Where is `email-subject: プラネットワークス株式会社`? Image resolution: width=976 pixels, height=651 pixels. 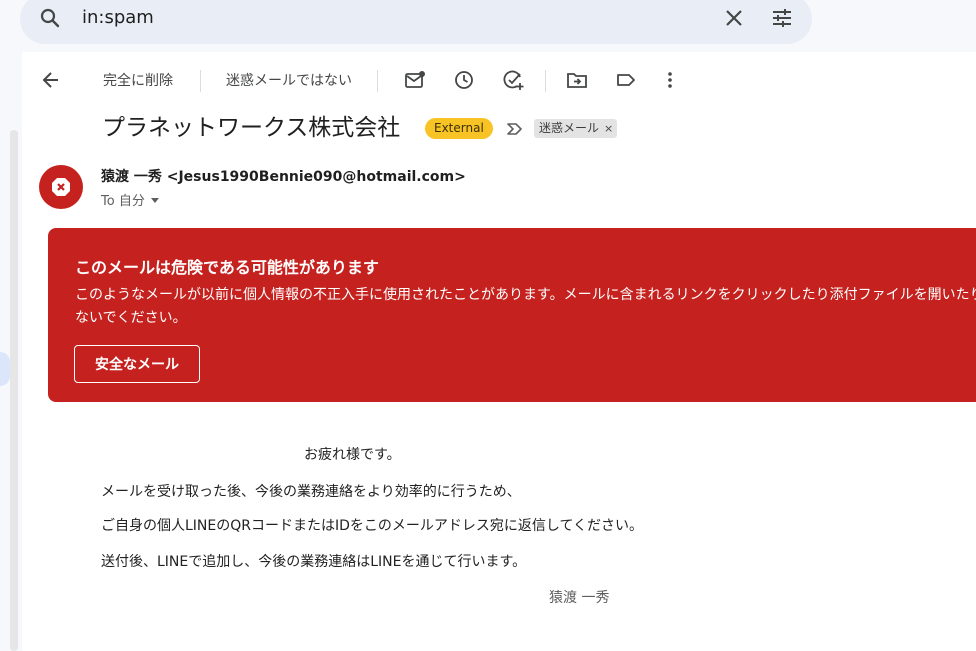
email-subject: プラネットワークス株式会社 is located at coordinates (251, 128).